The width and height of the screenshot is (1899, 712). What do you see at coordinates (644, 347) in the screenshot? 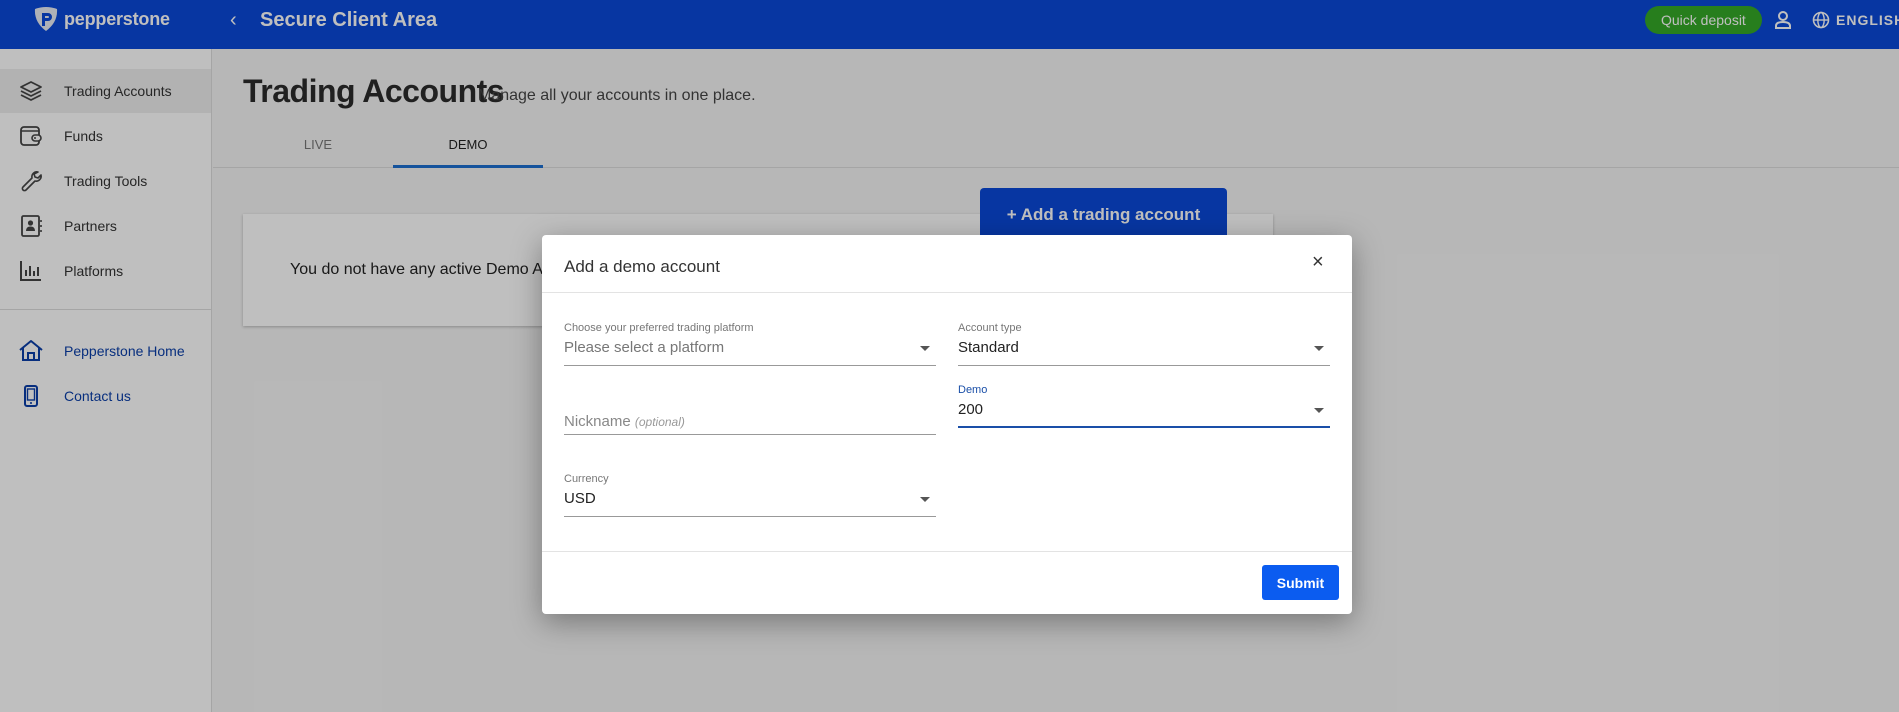
I see `platform-value: Please select a platform` at bounding box center [644, 347].